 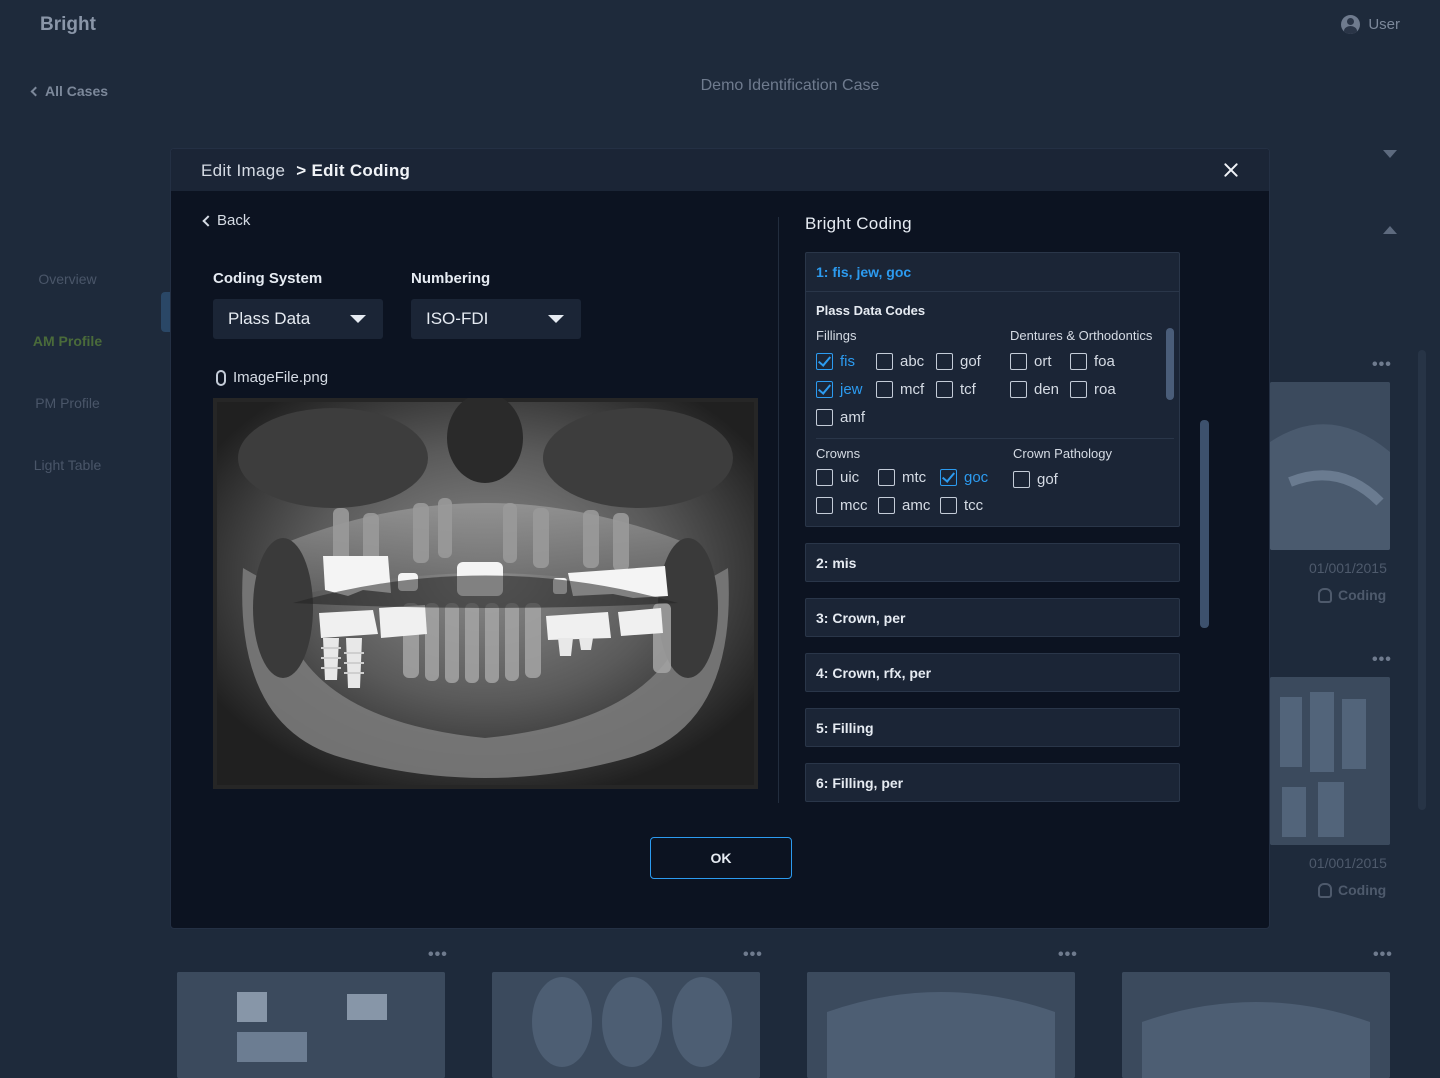 What do you see at coordinates (847, 361) in the screenshot?
I see `code-label: fis` at bounding box center [847, 361].